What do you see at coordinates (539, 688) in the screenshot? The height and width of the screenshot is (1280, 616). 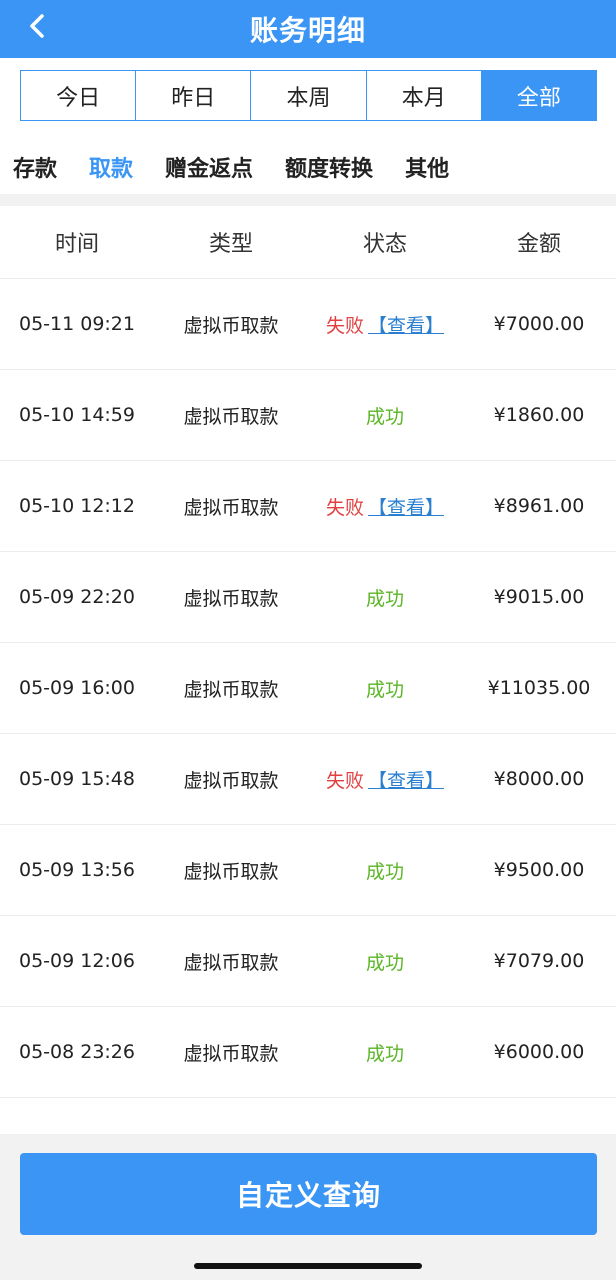 I see `amount-cell: ¥11035.00` at bounding box center [539, 688].